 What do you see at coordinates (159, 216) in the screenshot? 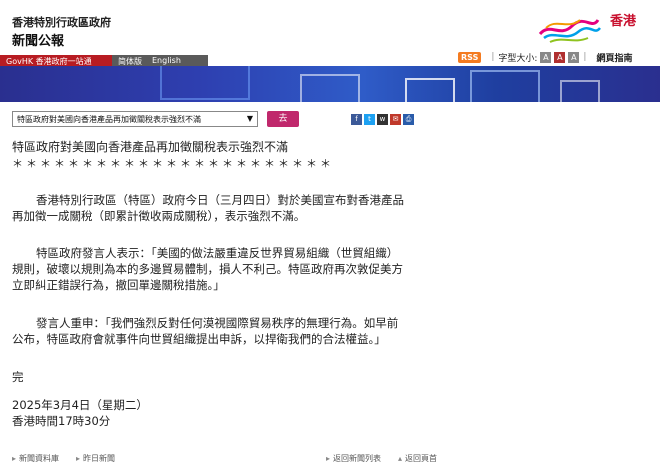
I see `paragraph-line: 再加徵一成關稅（即累計徵收兩成關稅），表示強烈不滿。` at bounding box center [159, 216].